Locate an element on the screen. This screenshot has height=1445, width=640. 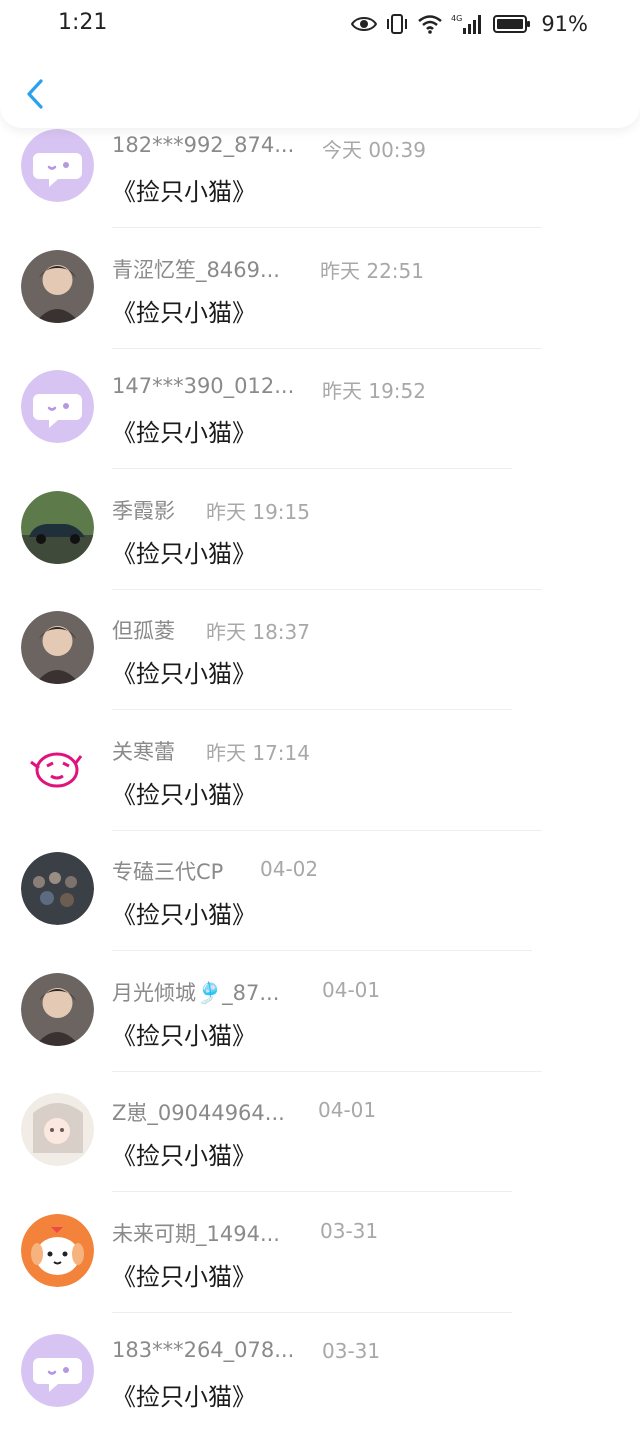
list-item: 147***390_012... 昨天 19:52 《捡只小猫》 is located at coordinates (320, 421).